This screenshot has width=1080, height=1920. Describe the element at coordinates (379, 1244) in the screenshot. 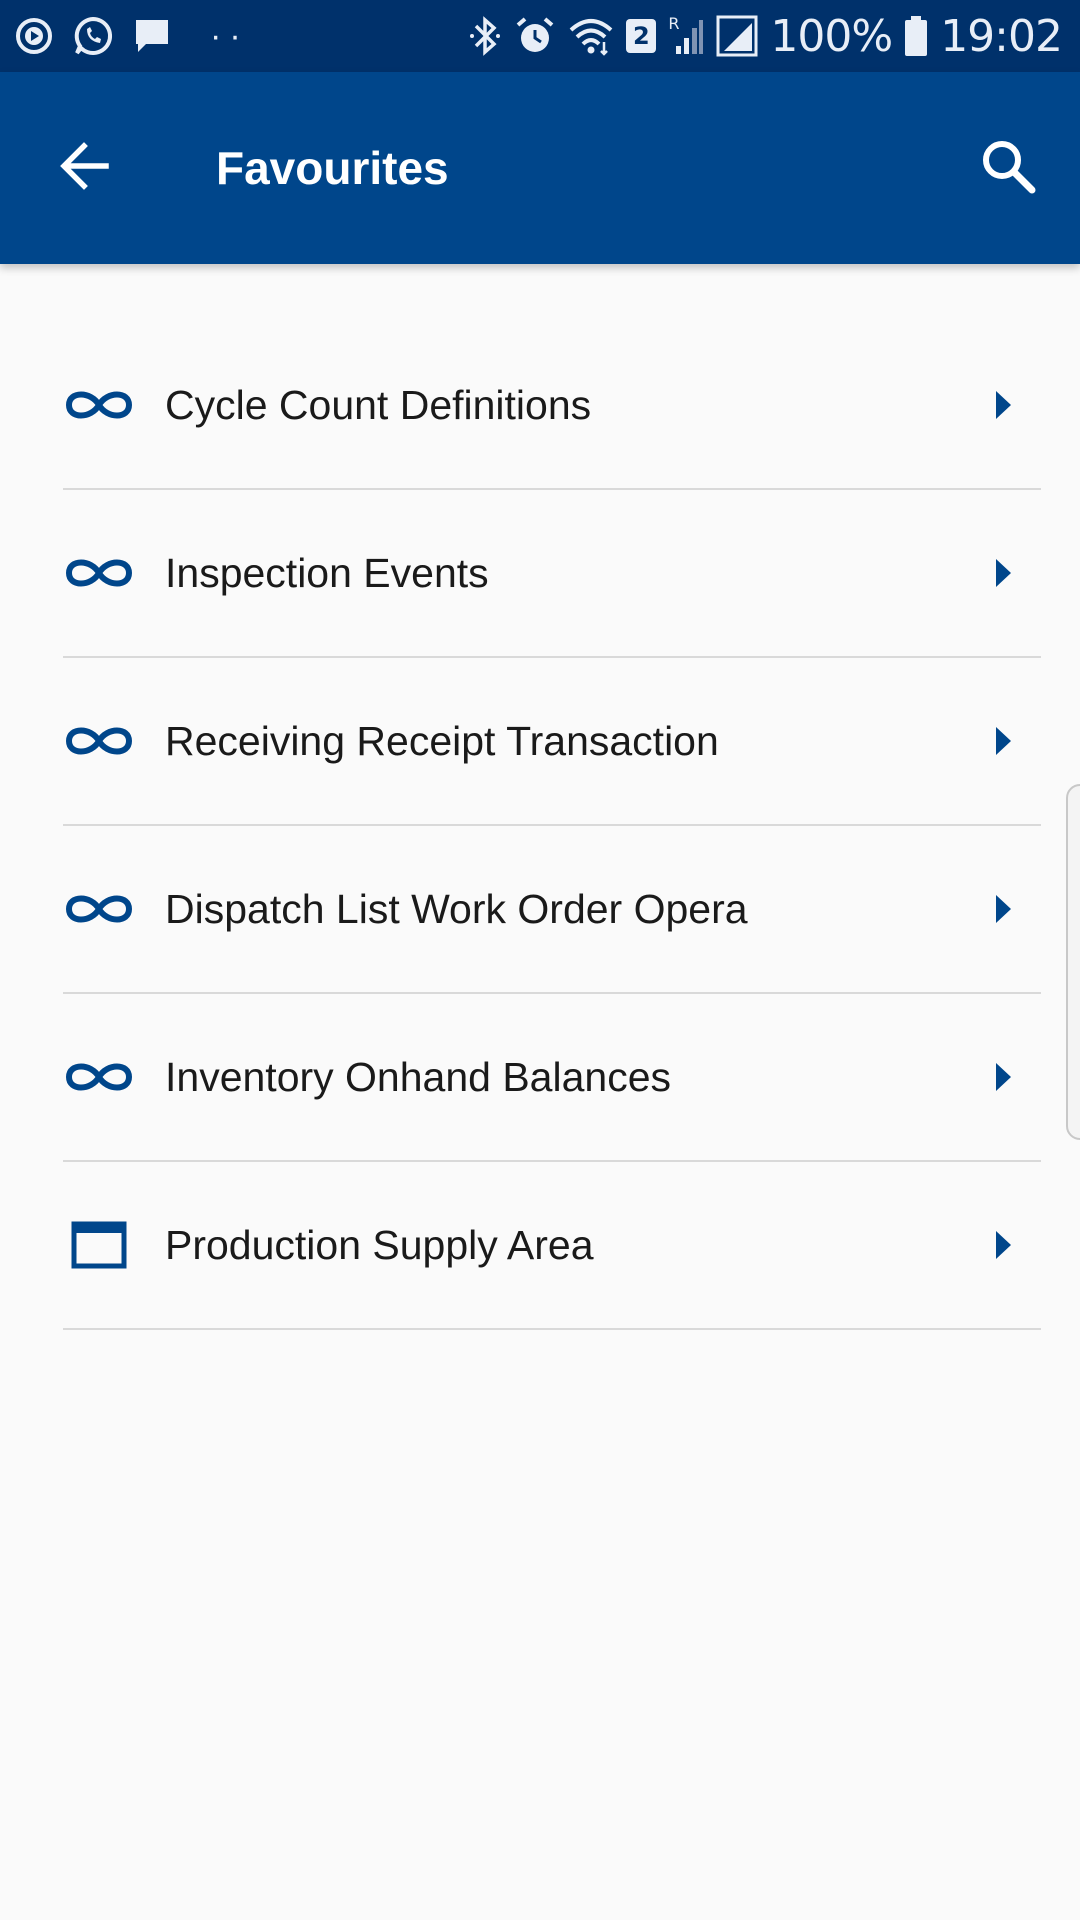

I see `favourite-item-label: Production Supply Area` at that location.